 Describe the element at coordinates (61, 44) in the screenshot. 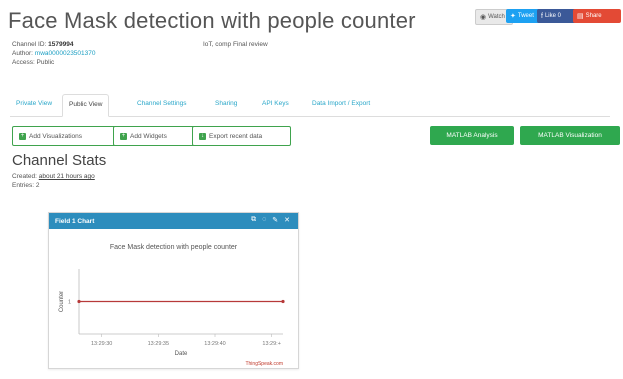

I see `channel-id-value: 1579994` at that location.